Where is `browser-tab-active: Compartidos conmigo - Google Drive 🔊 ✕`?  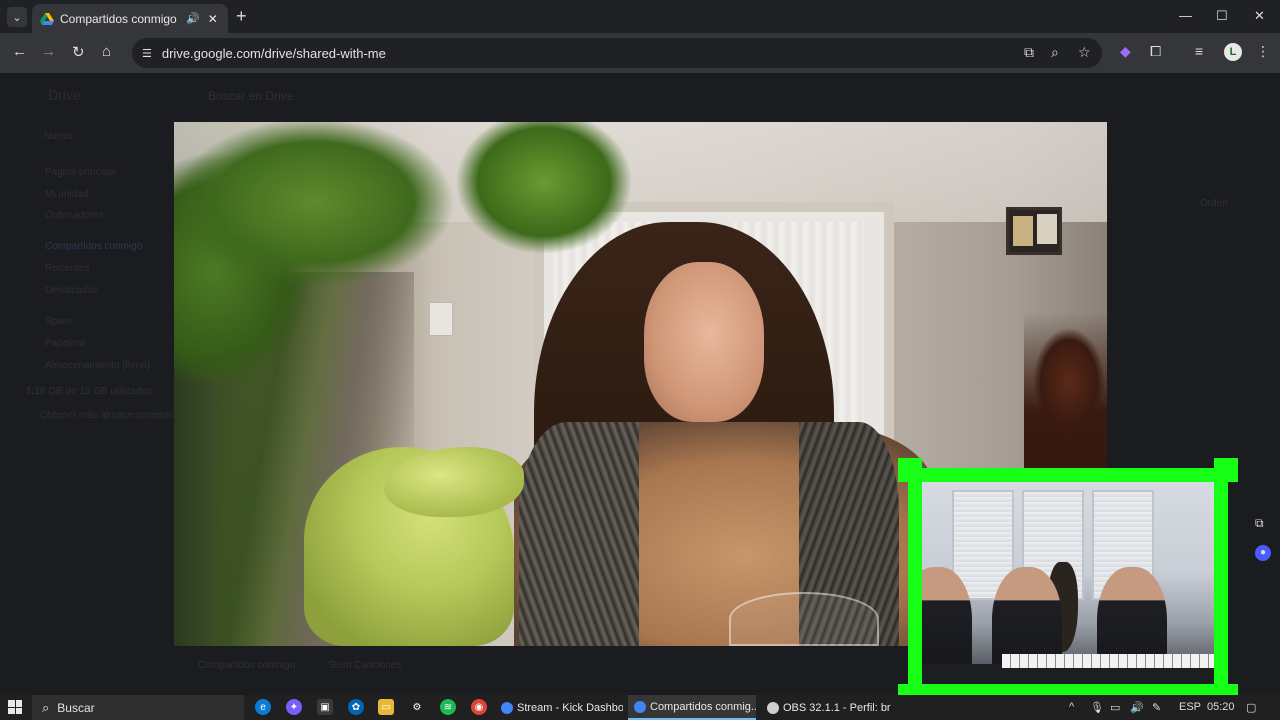 browser-tab-active: Compartidos conmigo - Google Drive 🔊 ✕ is located at coordinates (130, 18).